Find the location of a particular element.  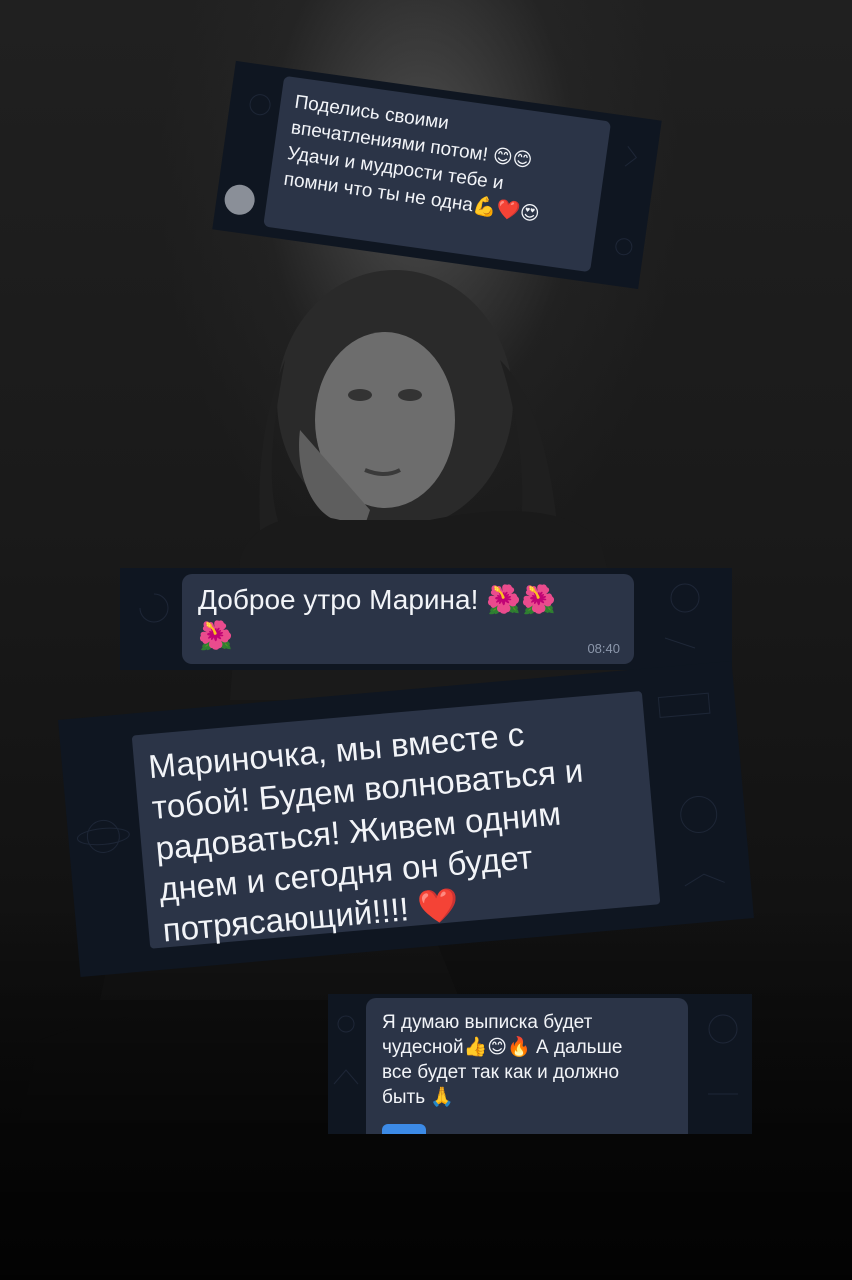

chat-screenshot-2: Доброе утро Марина! 🌺🌺 🌺 08:40 is located at coordinates (426, 619).